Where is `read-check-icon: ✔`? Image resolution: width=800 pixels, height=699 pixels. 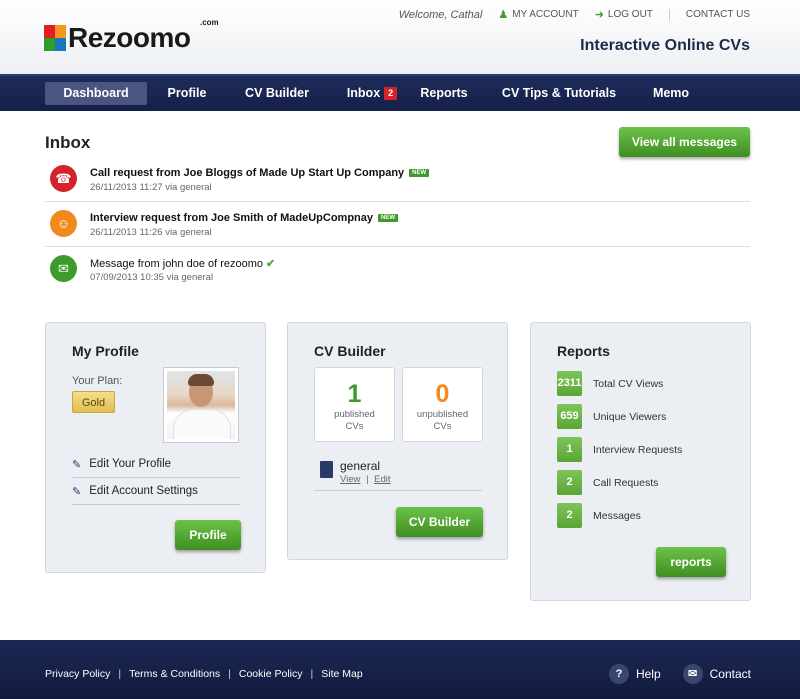
read-check-icon: ✔ is located at coordinates (271, 264).